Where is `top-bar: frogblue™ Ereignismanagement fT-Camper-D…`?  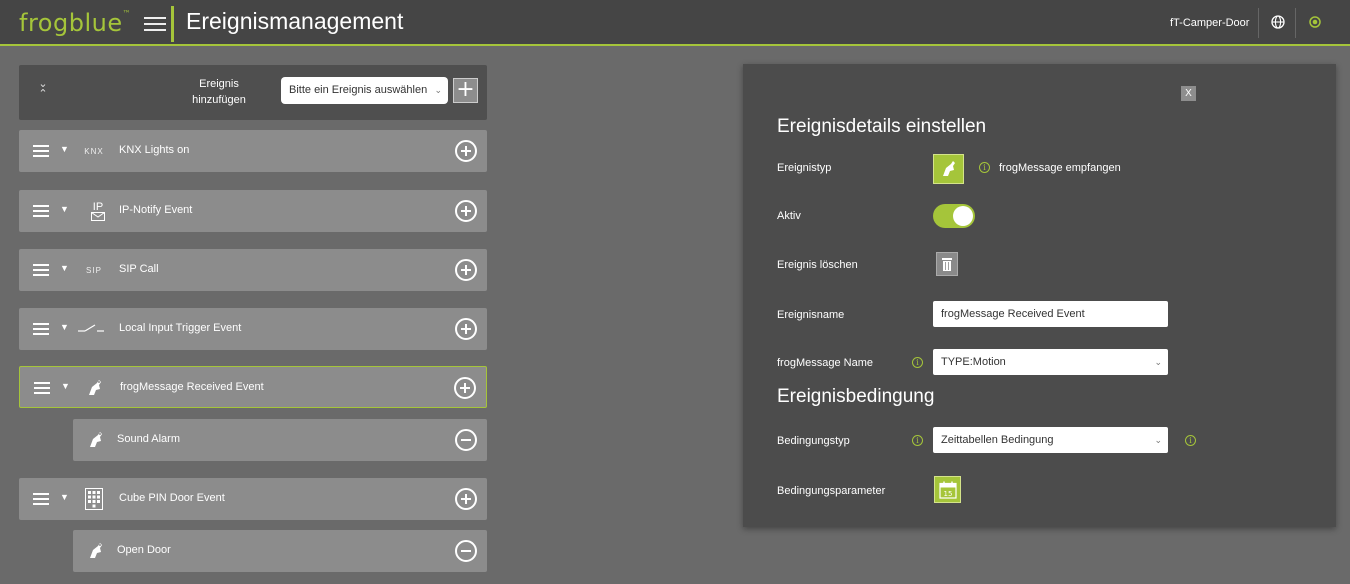 top-bar: frogblue™ Ereignismanagement fT-Camper-D… is located at coordinates (675, 23).